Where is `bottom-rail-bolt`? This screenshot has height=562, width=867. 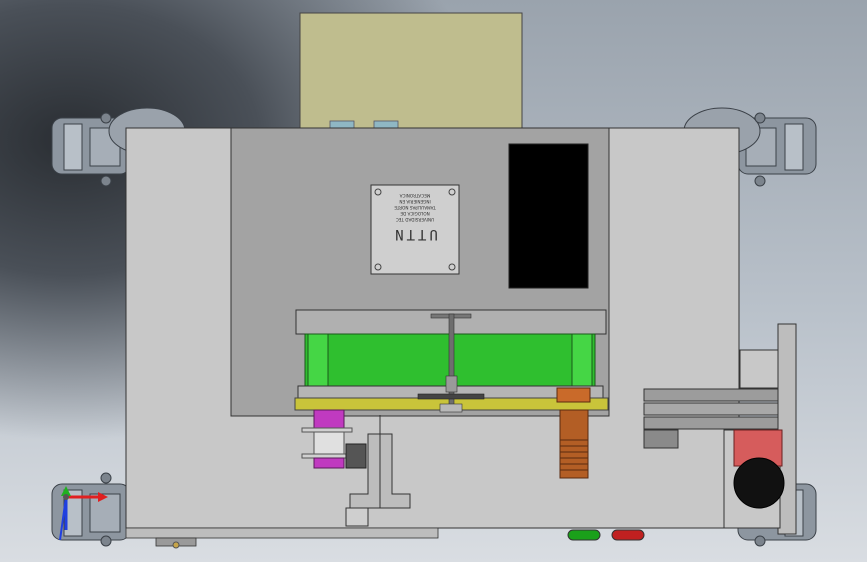 bottom-rail-bolt is located at coordinates (176, 545).